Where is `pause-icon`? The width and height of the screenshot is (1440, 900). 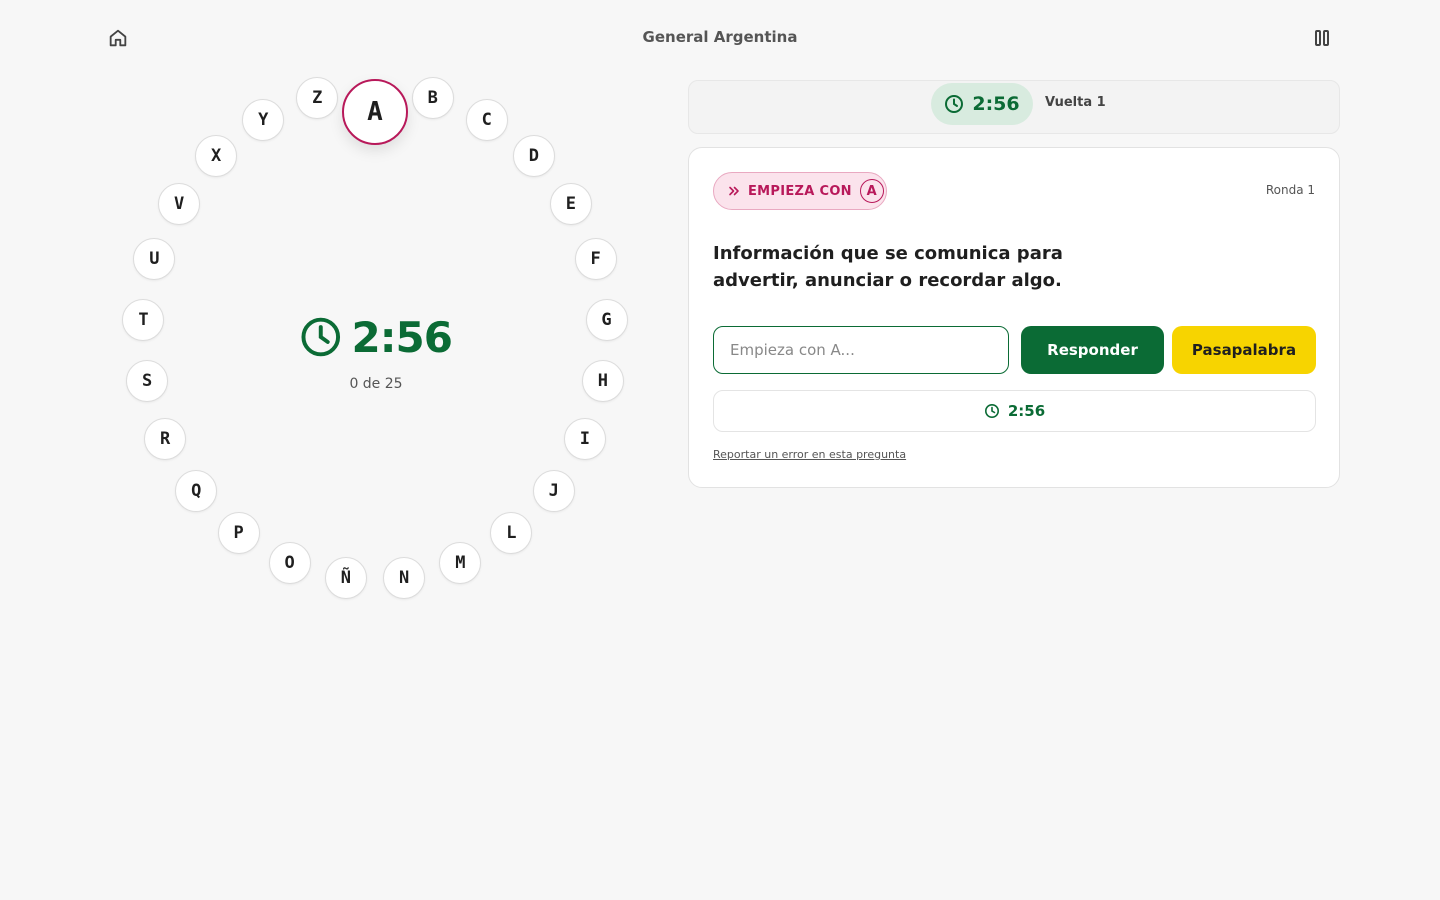 pause-icon is located at coordinates (1322, 38).